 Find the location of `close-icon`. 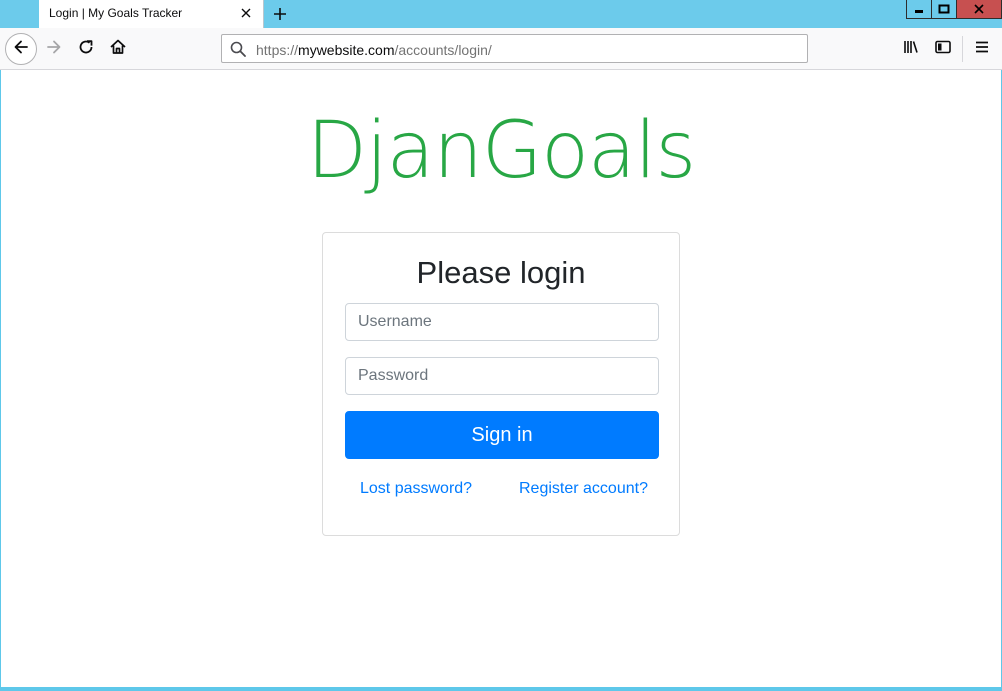

close-icon is located at coordinates (246, 13).